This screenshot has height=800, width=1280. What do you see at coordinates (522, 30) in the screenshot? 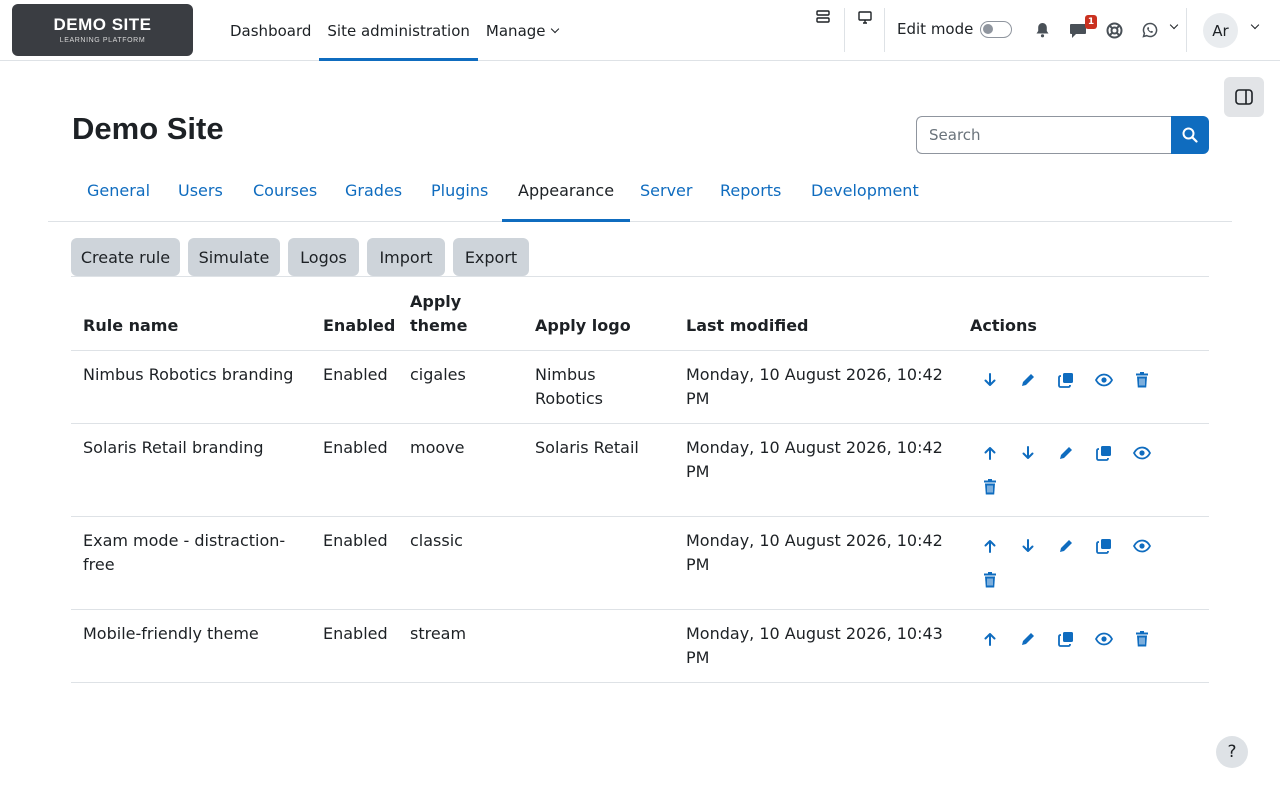
I see `nav-manage: Manage` at bounding box center [522, 30].